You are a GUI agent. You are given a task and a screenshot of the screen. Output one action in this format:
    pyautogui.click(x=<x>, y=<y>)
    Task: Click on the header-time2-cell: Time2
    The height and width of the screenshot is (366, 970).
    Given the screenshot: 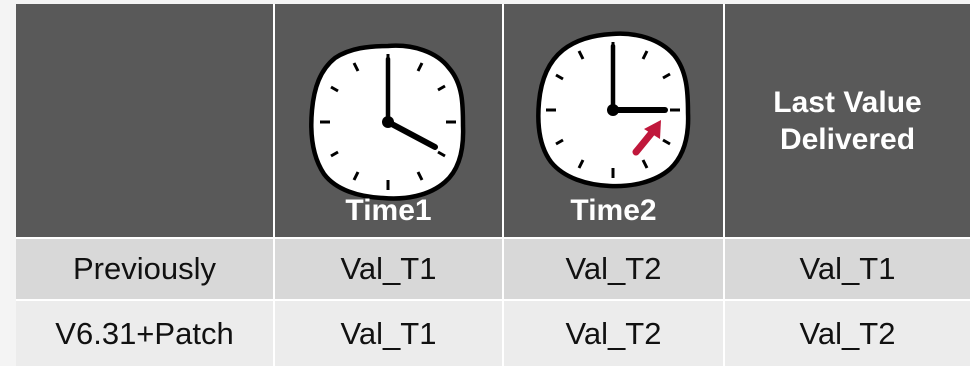 What is the action you would take?
    pyautogui.click(x=613, y=120)
    